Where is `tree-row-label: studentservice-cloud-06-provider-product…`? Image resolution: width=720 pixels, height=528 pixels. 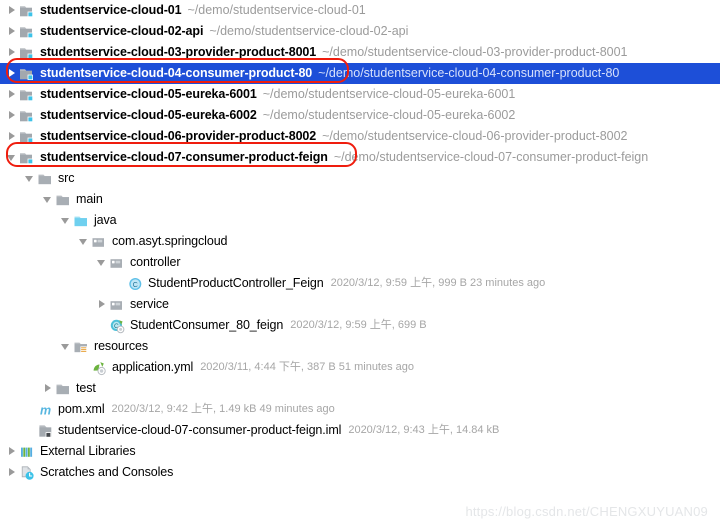
tree-row-label: studentservice-cloud-06-provider-product… is located at coordinates (178, 136).